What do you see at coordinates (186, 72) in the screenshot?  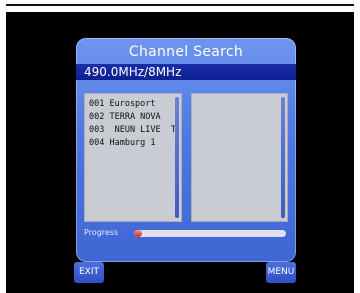 I see `frequency-bar: 490.0MHz/8MHz` at bounding box center [186, 72].